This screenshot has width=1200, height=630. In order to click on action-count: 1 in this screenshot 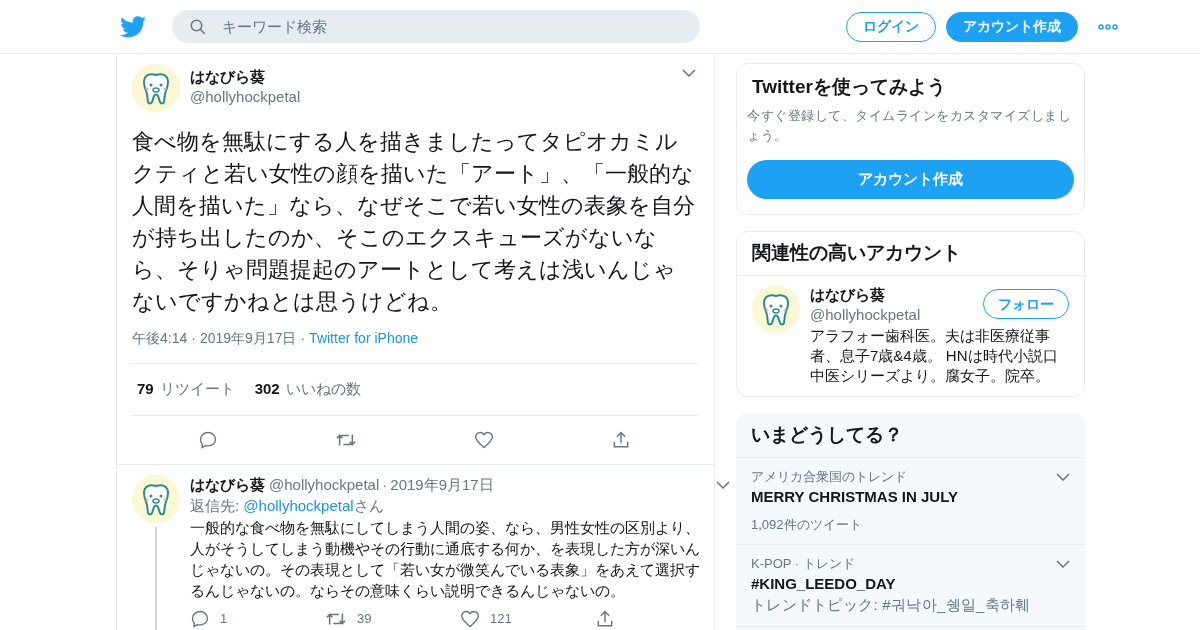, I will do `click(224, 618)`.